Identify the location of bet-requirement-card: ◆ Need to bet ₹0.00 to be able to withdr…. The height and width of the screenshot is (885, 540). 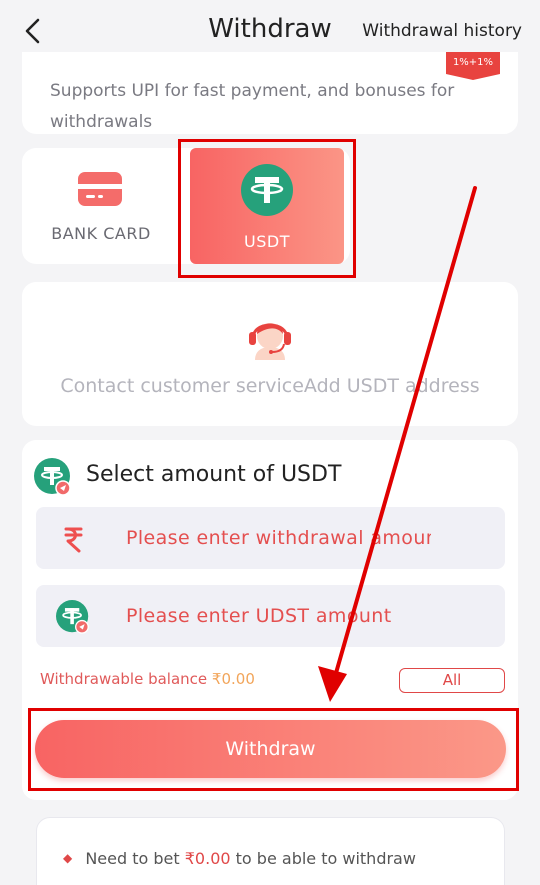
(270, 851).